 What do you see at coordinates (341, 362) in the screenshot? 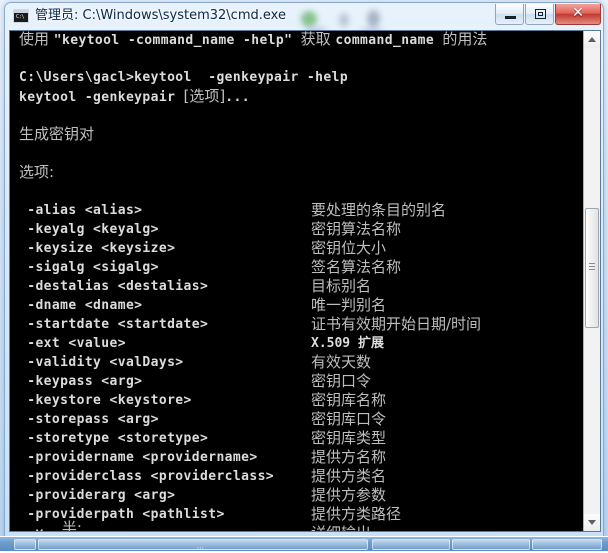
I see `console-option-description: 有效天数` at bounding box center [341, 362].